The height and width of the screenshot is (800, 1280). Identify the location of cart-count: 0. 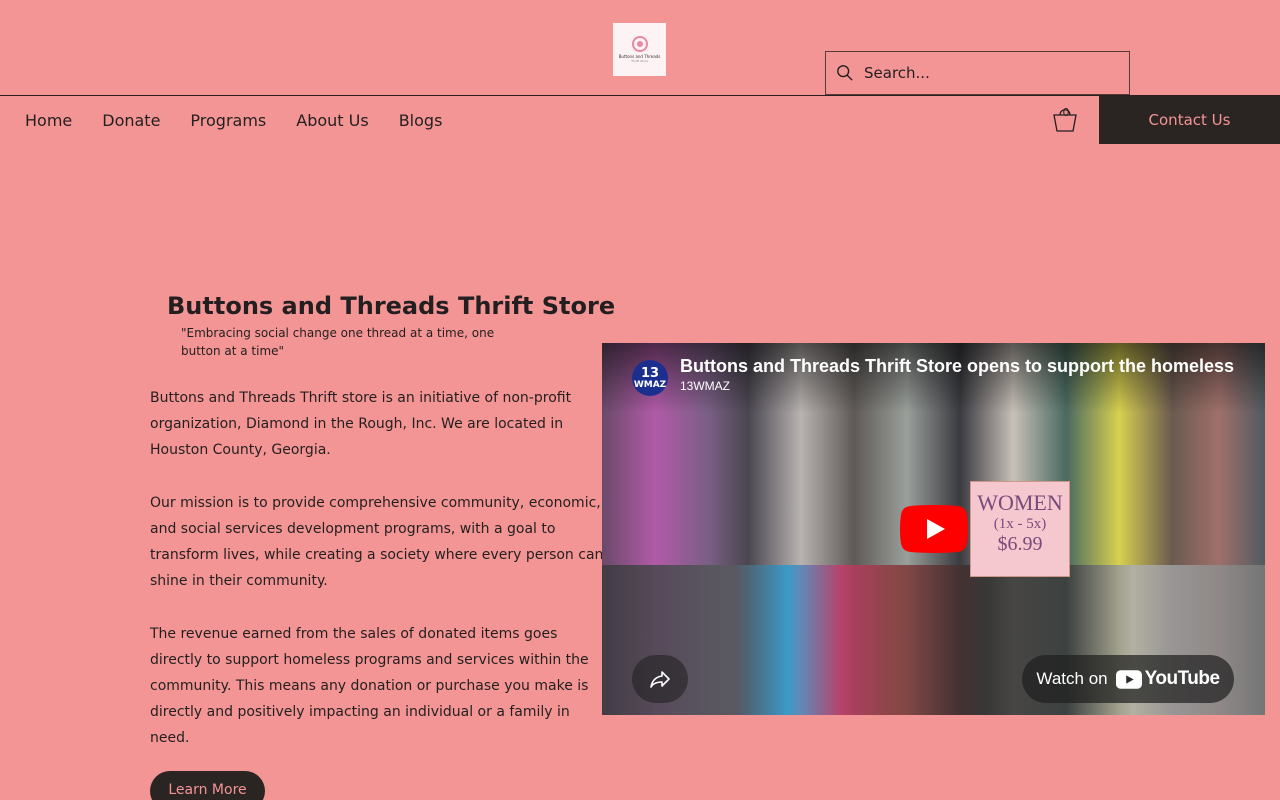
(1066, 112).